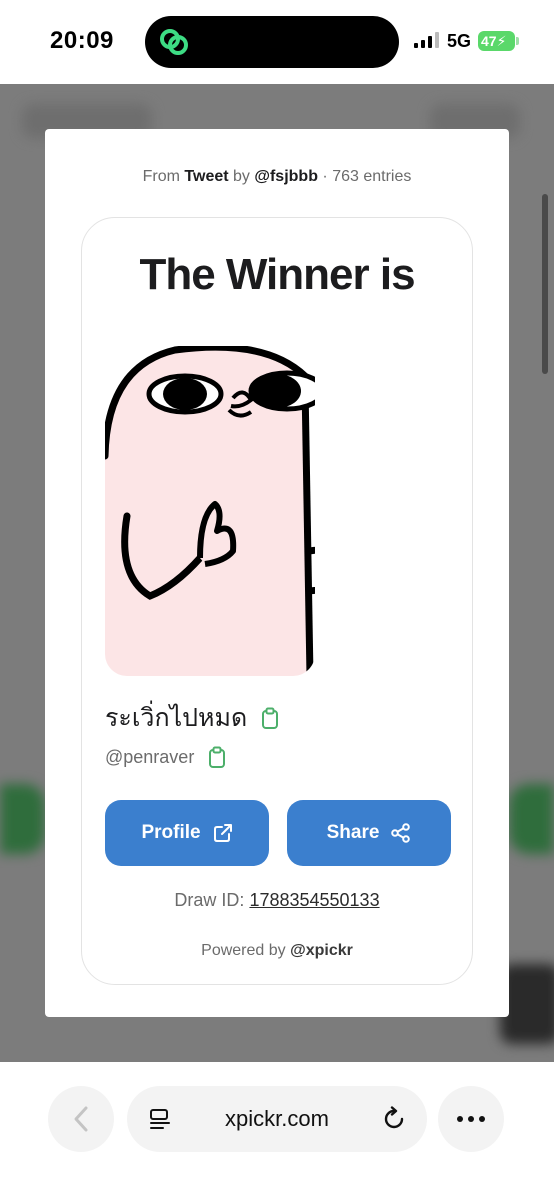 The image size is (554, 1200). Describe the element at coordinates (209, 900) in the screenshot. I see `draw-id-label: Draw ID:` at that location.